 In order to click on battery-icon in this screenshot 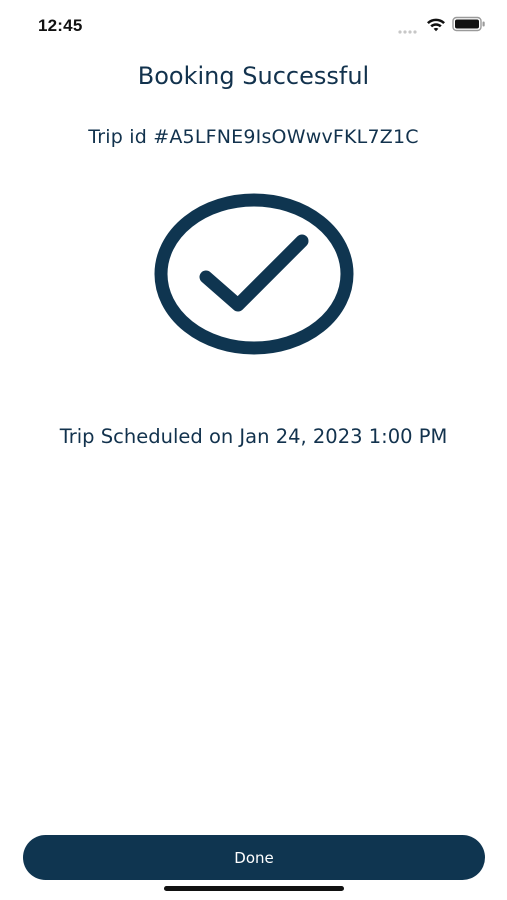, I will do `click(468, 24)`.